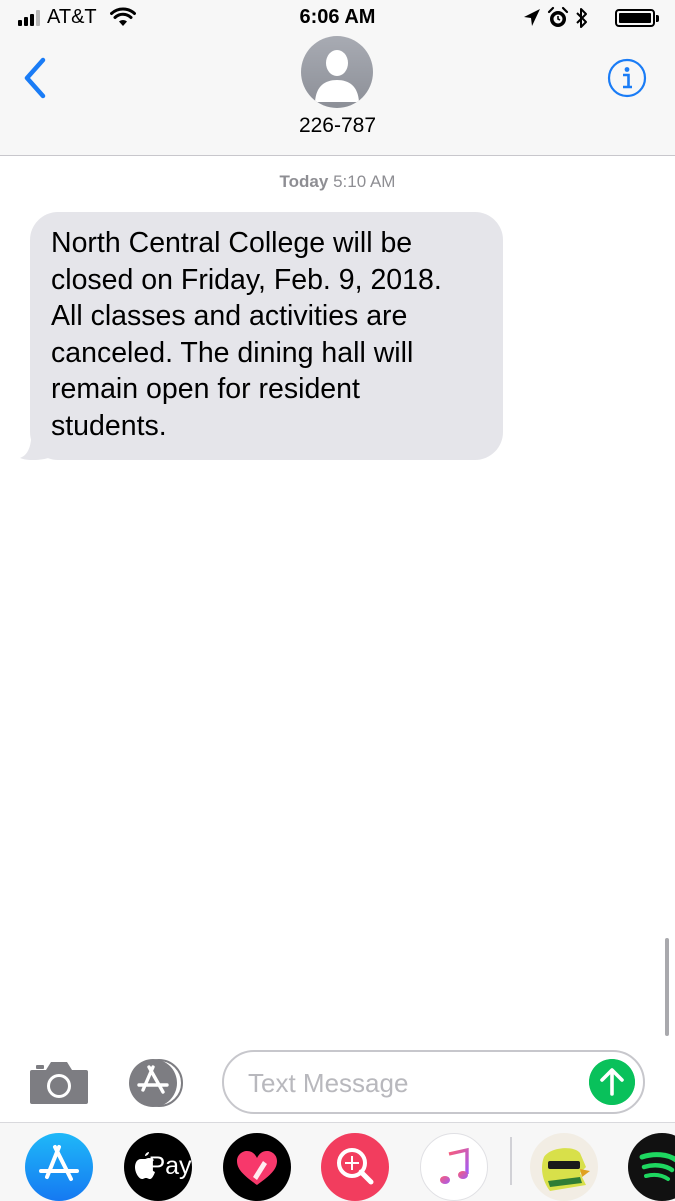 Image resolution: width=675 pixels, height=1201 pixels. I want to click on contact-name: 226-787, so click(337, 126).